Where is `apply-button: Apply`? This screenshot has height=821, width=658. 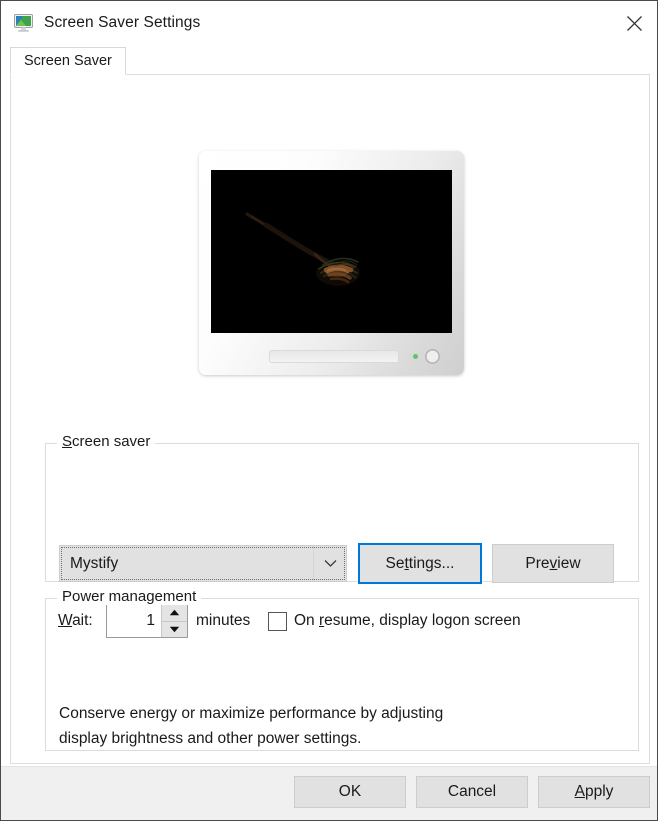 apply-button: Apply is located at coordinates (594, 792).